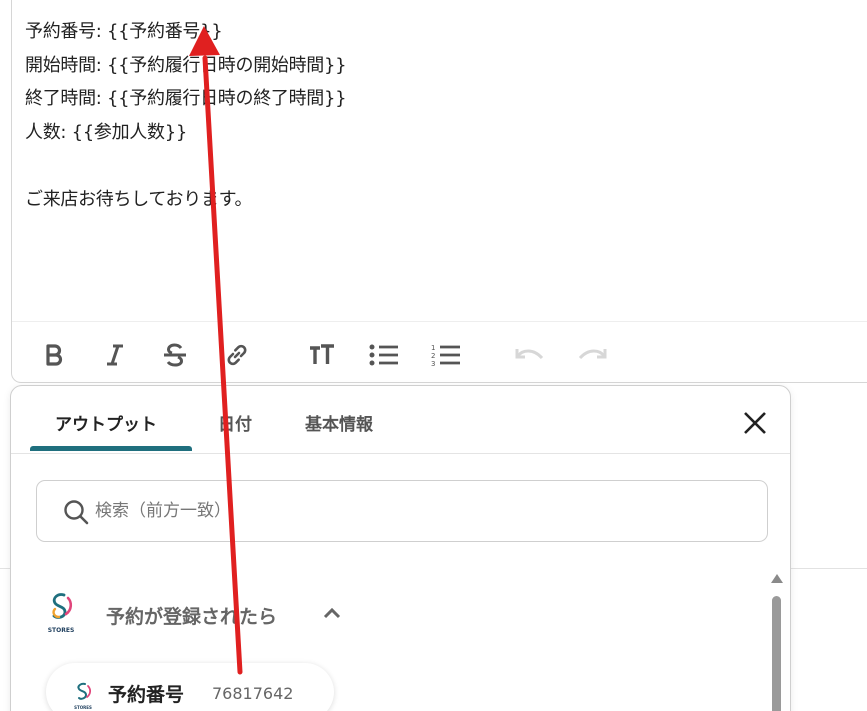 The width and height of the screenshot is (867, 711). I want to click on section-title: 予約が登録されたら, so click(192, 617).